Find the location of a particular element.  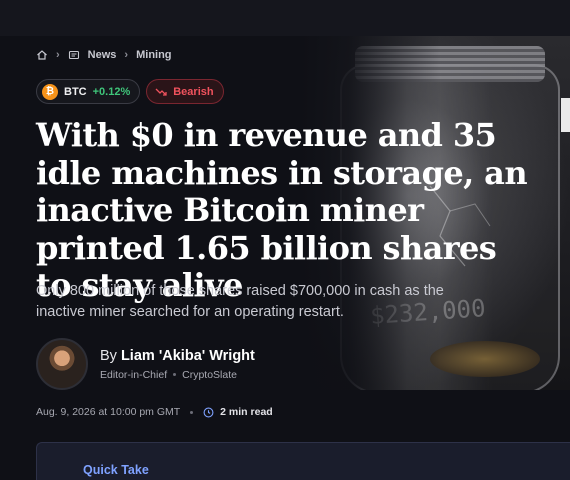

article-meta: Aug. 9, 2026 at 10:00 pm GMT 2 min read is located at coordinates (154, 412).